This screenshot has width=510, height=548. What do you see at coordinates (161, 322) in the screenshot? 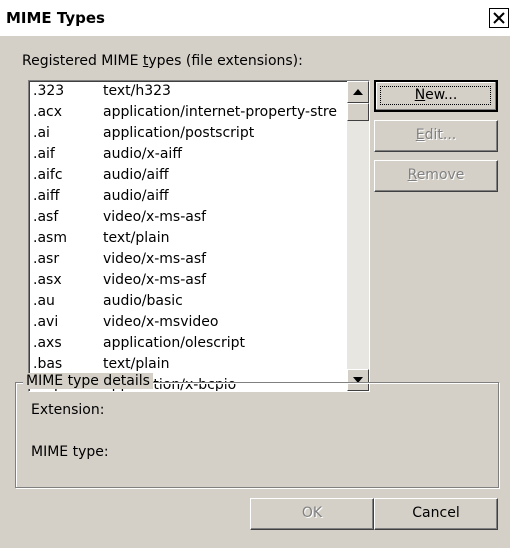
I see `list-item-mime-type: video/x-msvideo` at bounding box center [161, 322].